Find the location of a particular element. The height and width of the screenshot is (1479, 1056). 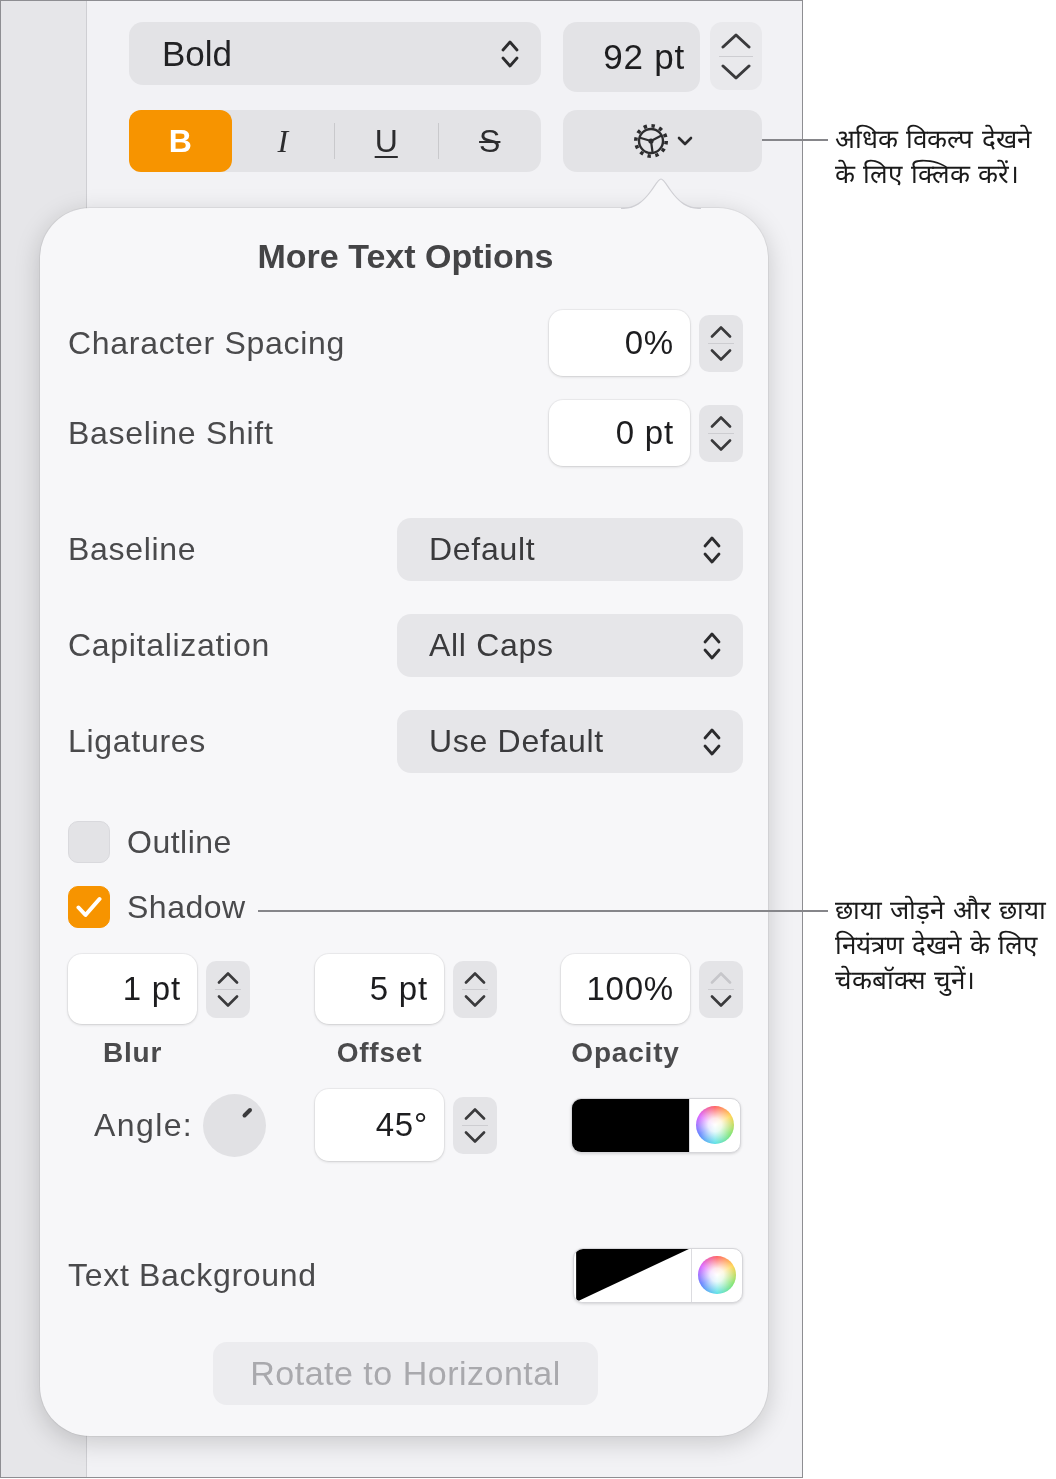

number-field: 0% is located at coordinates (619, 343).